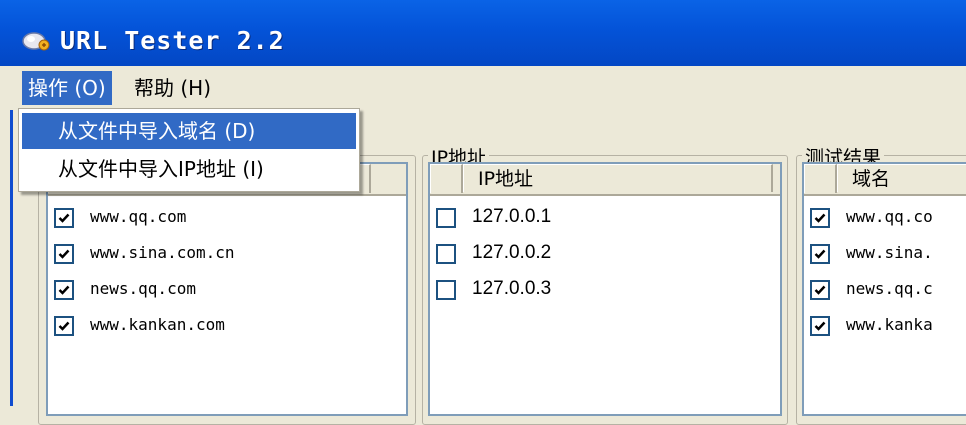  What do you see at coordinates (446, 178) in the screenshot?
I see `ip-check-column-header` at bounding box center [446, 178].